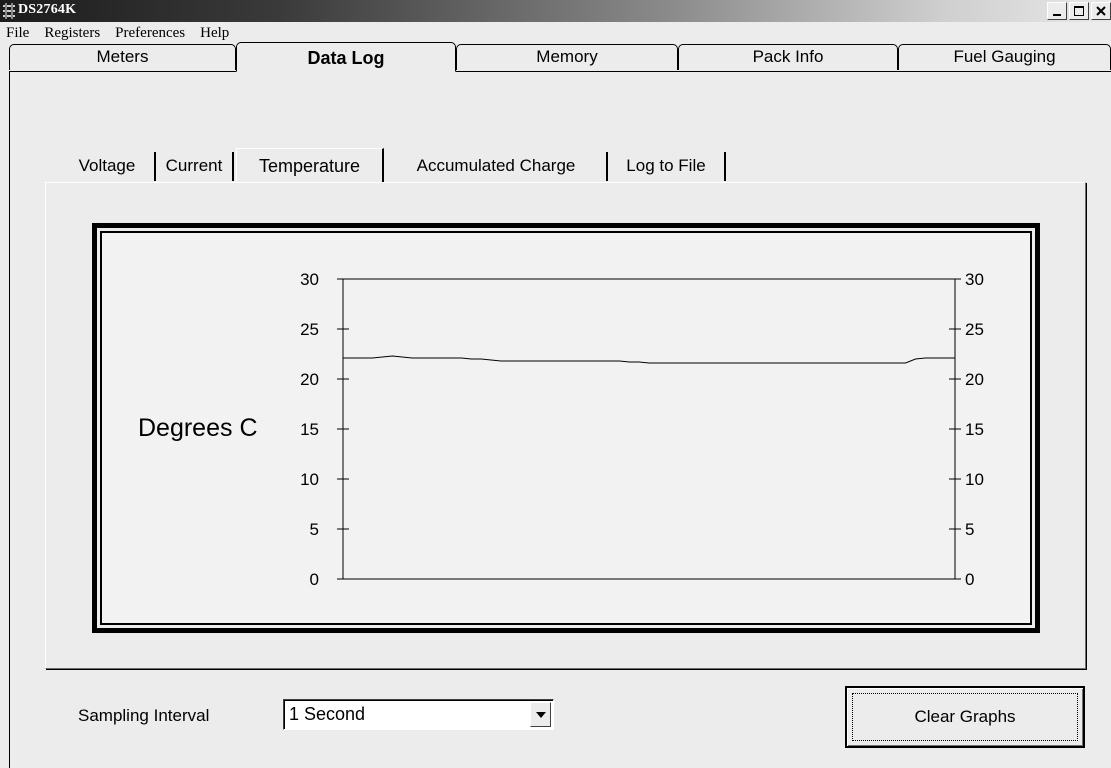 The image size is (1111, 768). Describe the element at coordinates (418, 714) in the screenshot. I see `sampling-interval-select: 1 Second` at that location.